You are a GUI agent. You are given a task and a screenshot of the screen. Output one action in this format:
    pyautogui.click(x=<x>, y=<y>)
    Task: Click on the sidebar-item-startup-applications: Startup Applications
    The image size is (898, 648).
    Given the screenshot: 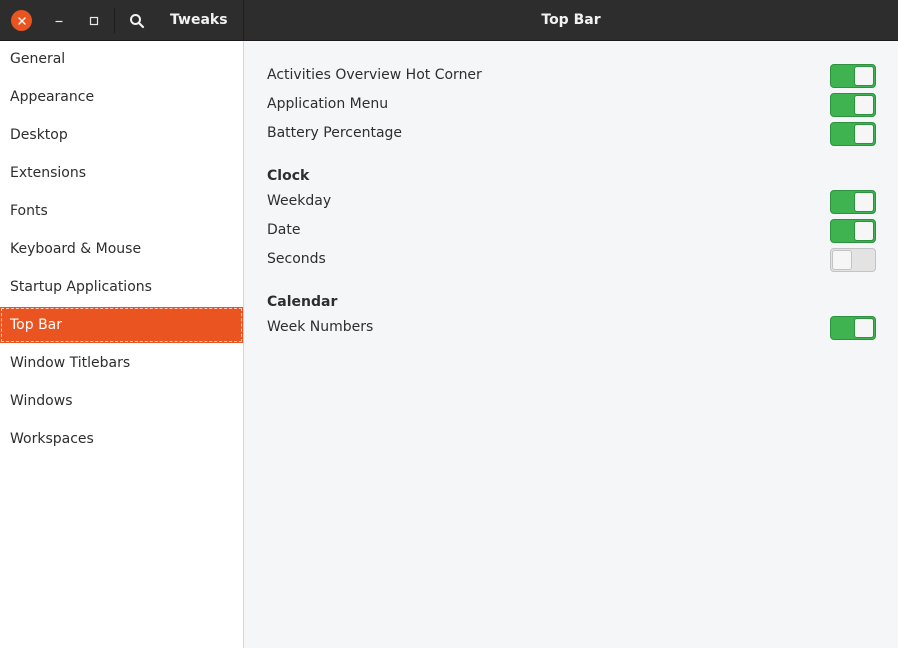 What is the action you would take?
    pyautogui.click(x=121, y=287)
    